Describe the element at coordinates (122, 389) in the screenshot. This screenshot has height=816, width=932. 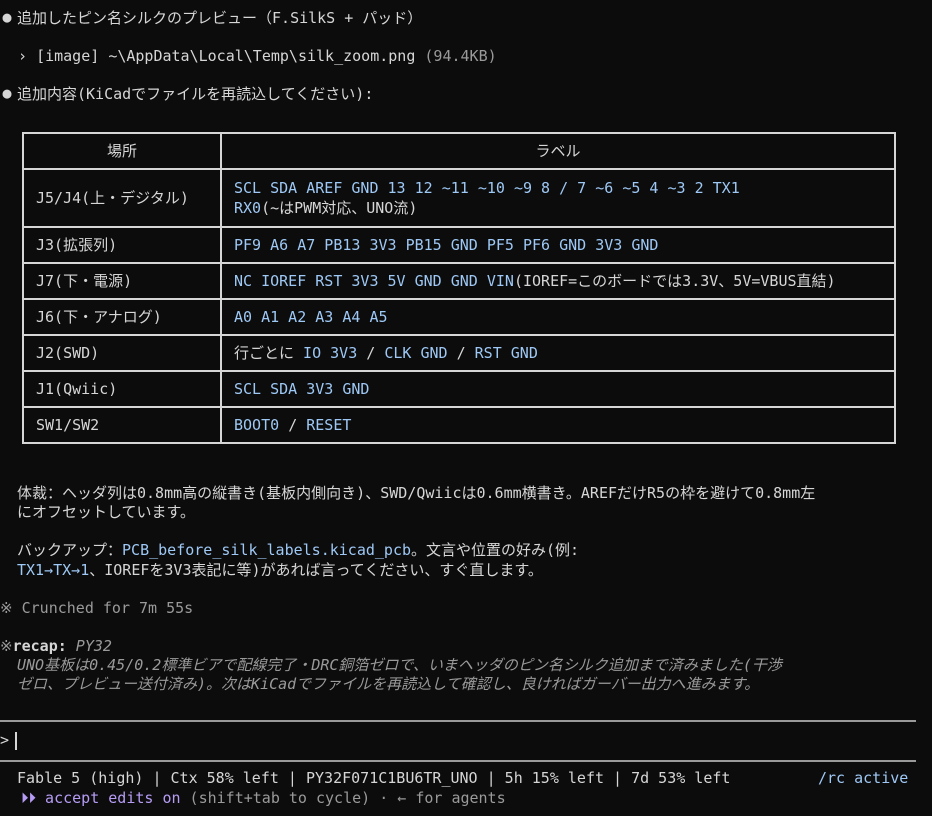
I see `table-cell-location: J1(Qwiic)` at that location.